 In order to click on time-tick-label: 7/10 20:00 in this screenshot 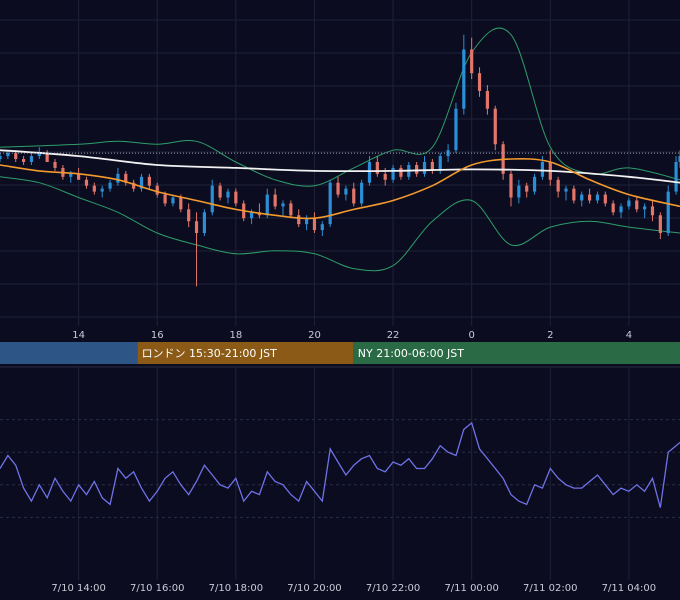, I will do `click(314, 588)`.